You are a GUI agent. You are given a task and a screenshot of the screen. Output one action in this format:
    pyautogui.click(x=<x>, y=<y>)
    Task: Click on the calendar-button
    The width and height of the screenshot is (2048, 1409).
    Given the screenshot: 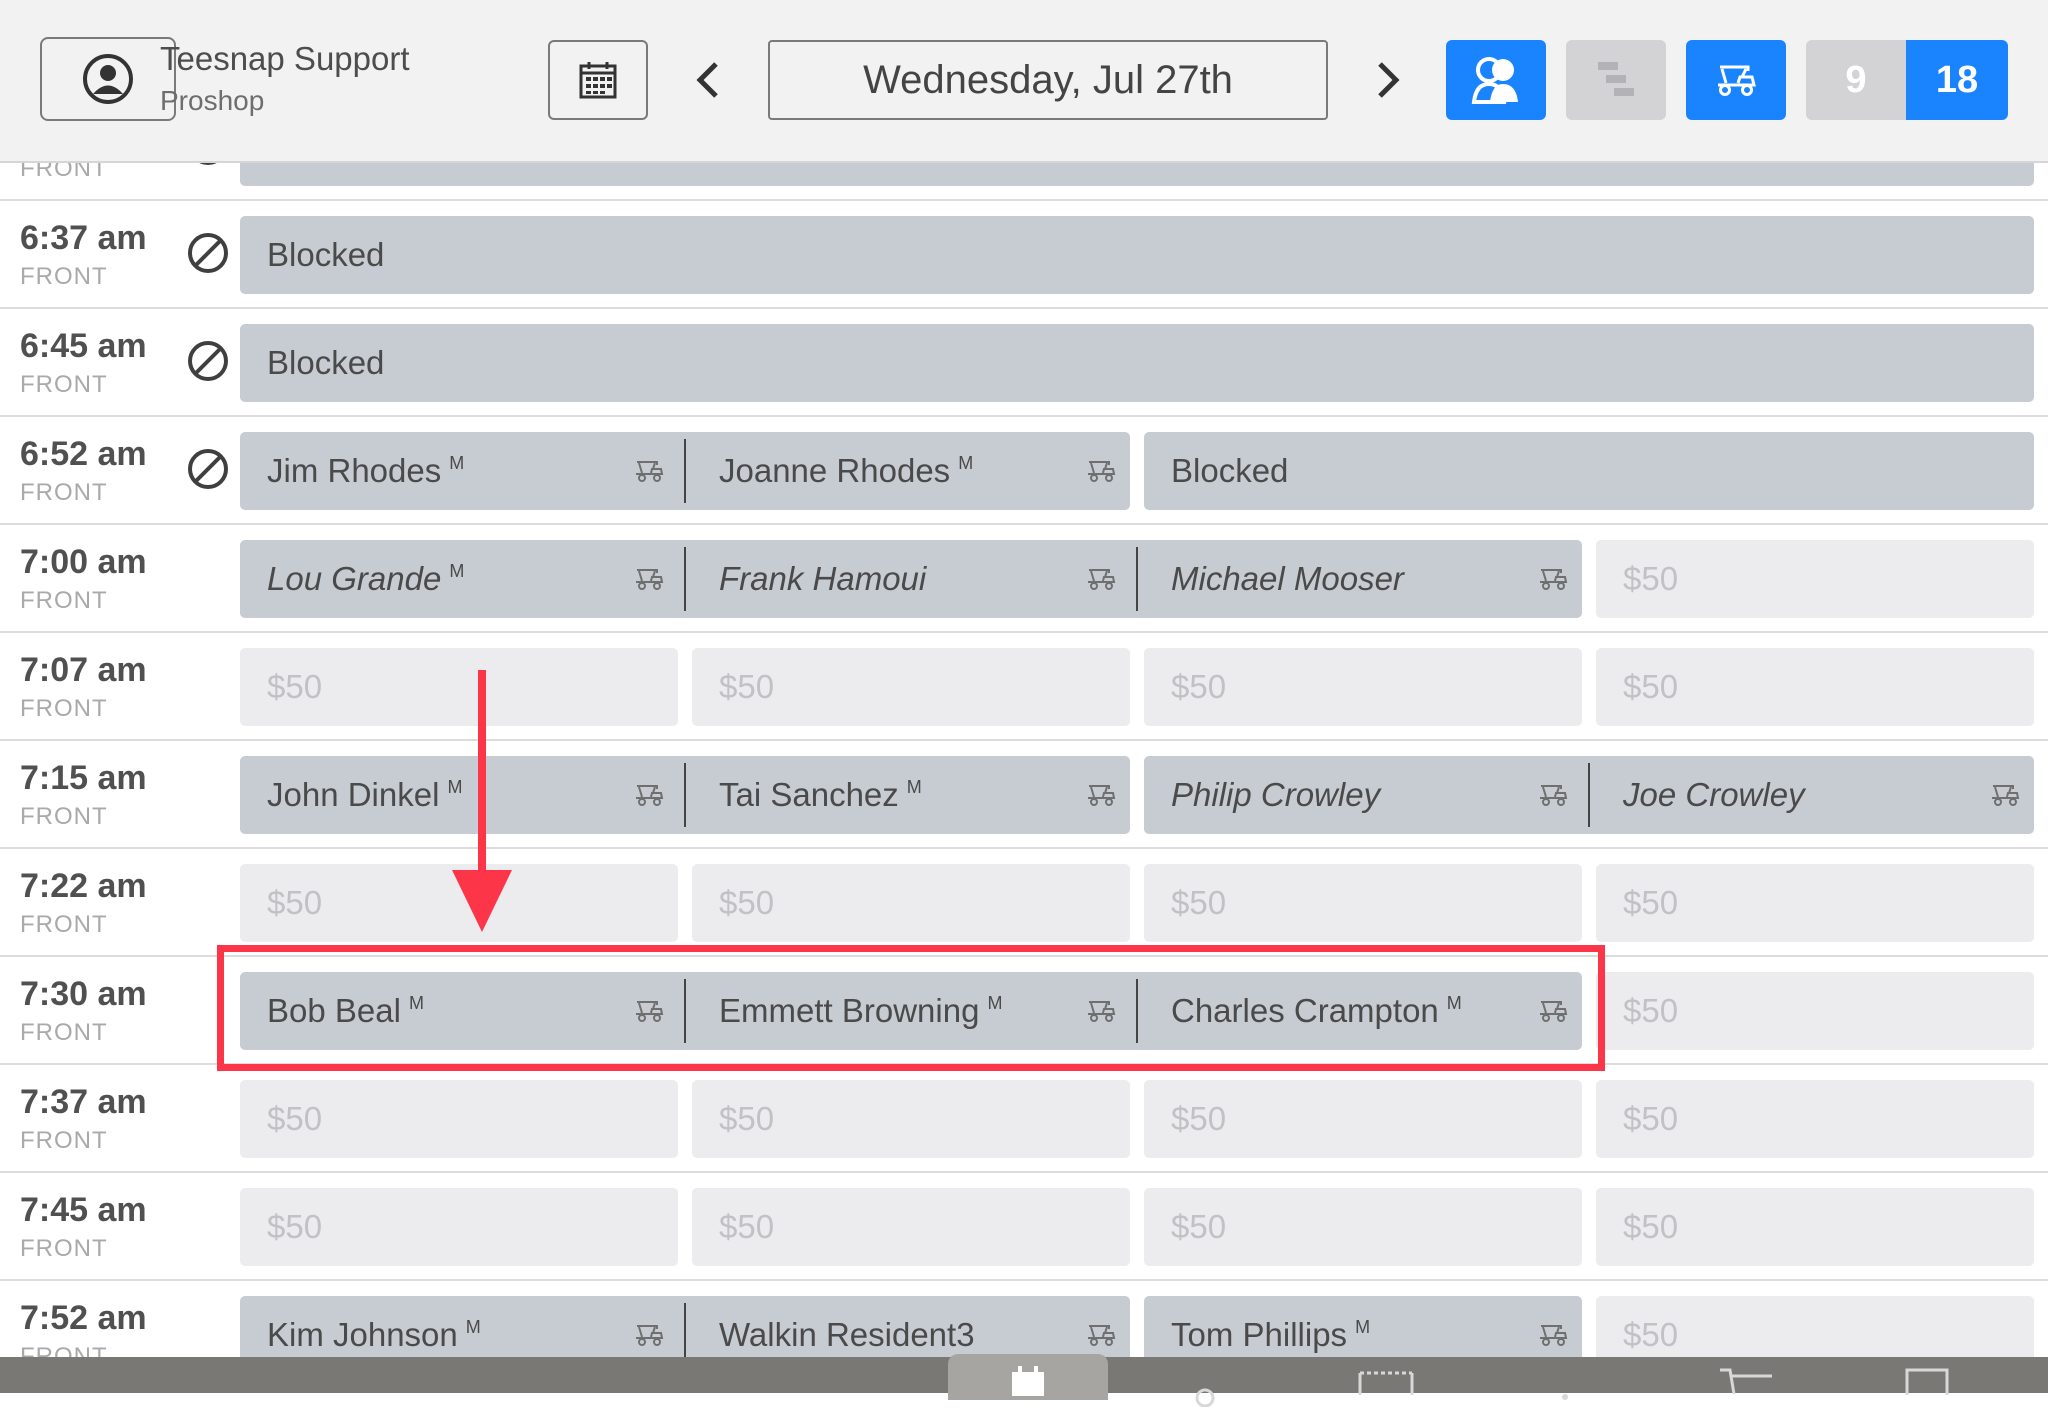 What is the action you would take?
    pyautogui.click(x=598, y=80)
    